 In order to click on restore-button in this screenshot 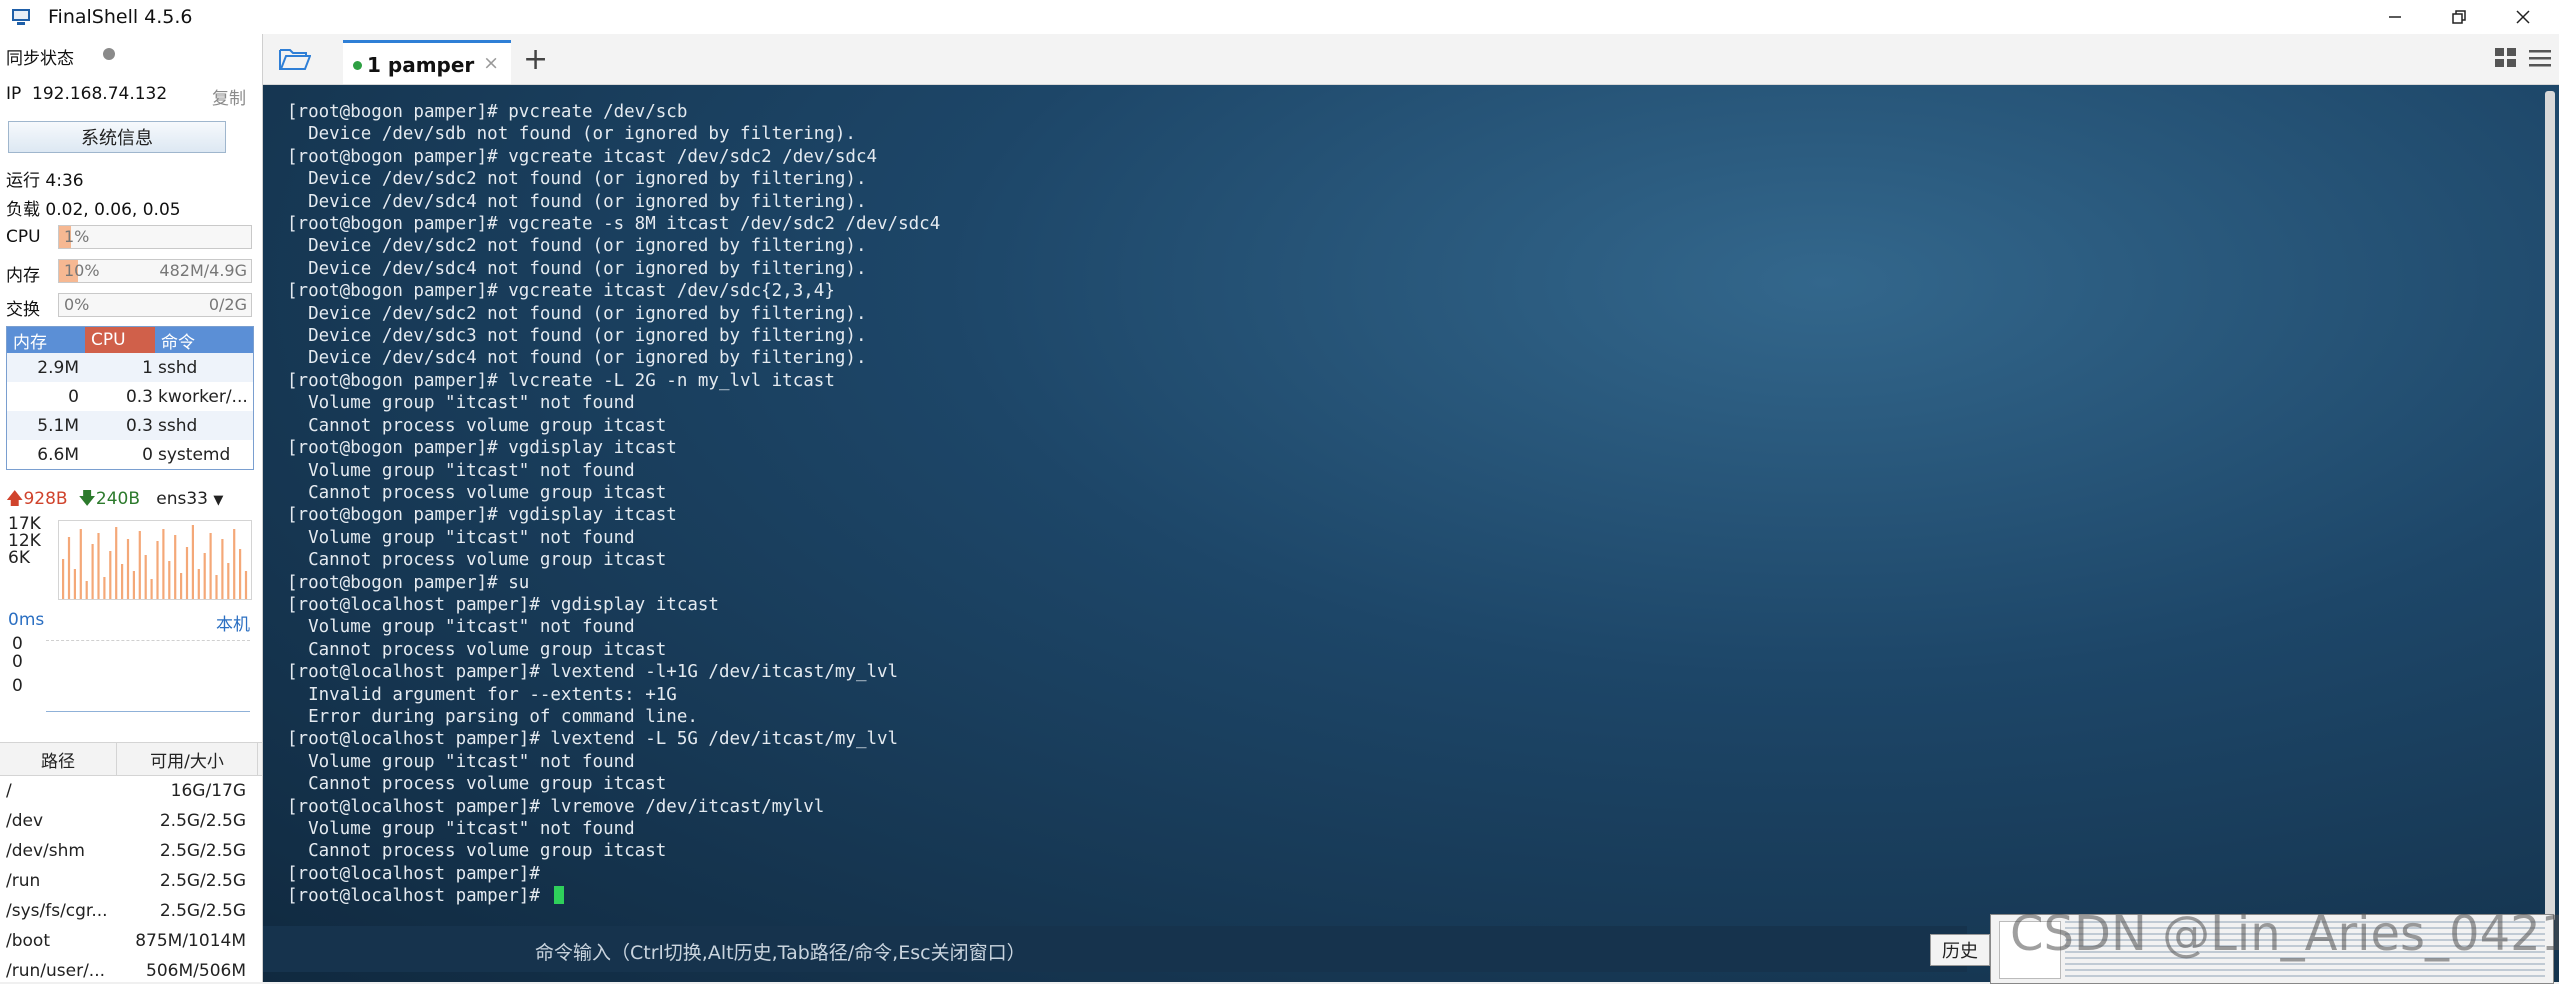, I will do `click(2459, 17)`.